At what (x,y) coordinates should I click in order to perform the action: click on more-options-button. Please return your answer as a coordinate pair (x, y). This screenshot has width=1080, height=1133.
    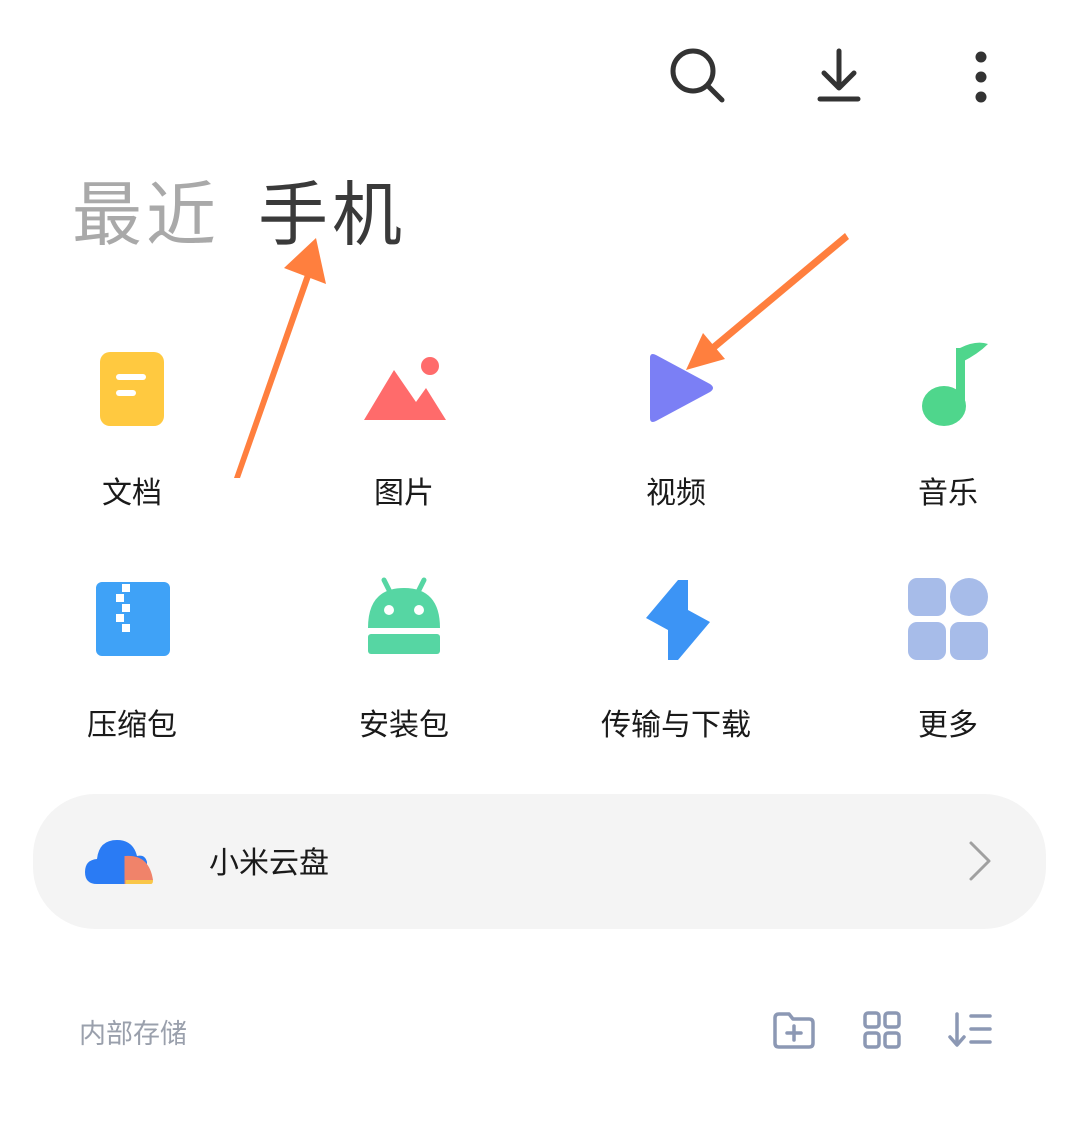
    Looking at the image, I should click on (981, 75).